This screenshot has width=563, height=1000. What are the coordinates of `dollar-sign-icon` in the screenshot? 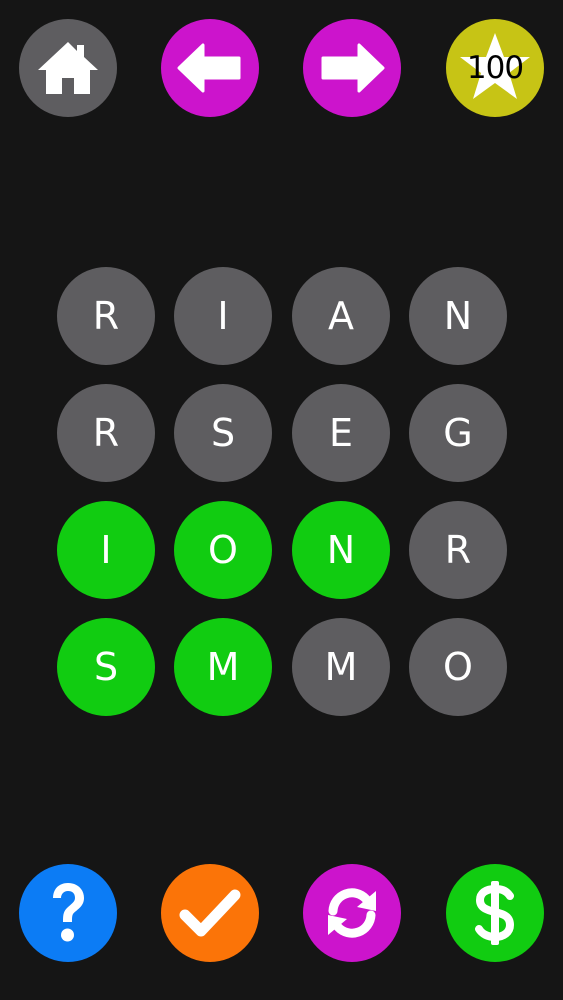 It's located at (495, 913).